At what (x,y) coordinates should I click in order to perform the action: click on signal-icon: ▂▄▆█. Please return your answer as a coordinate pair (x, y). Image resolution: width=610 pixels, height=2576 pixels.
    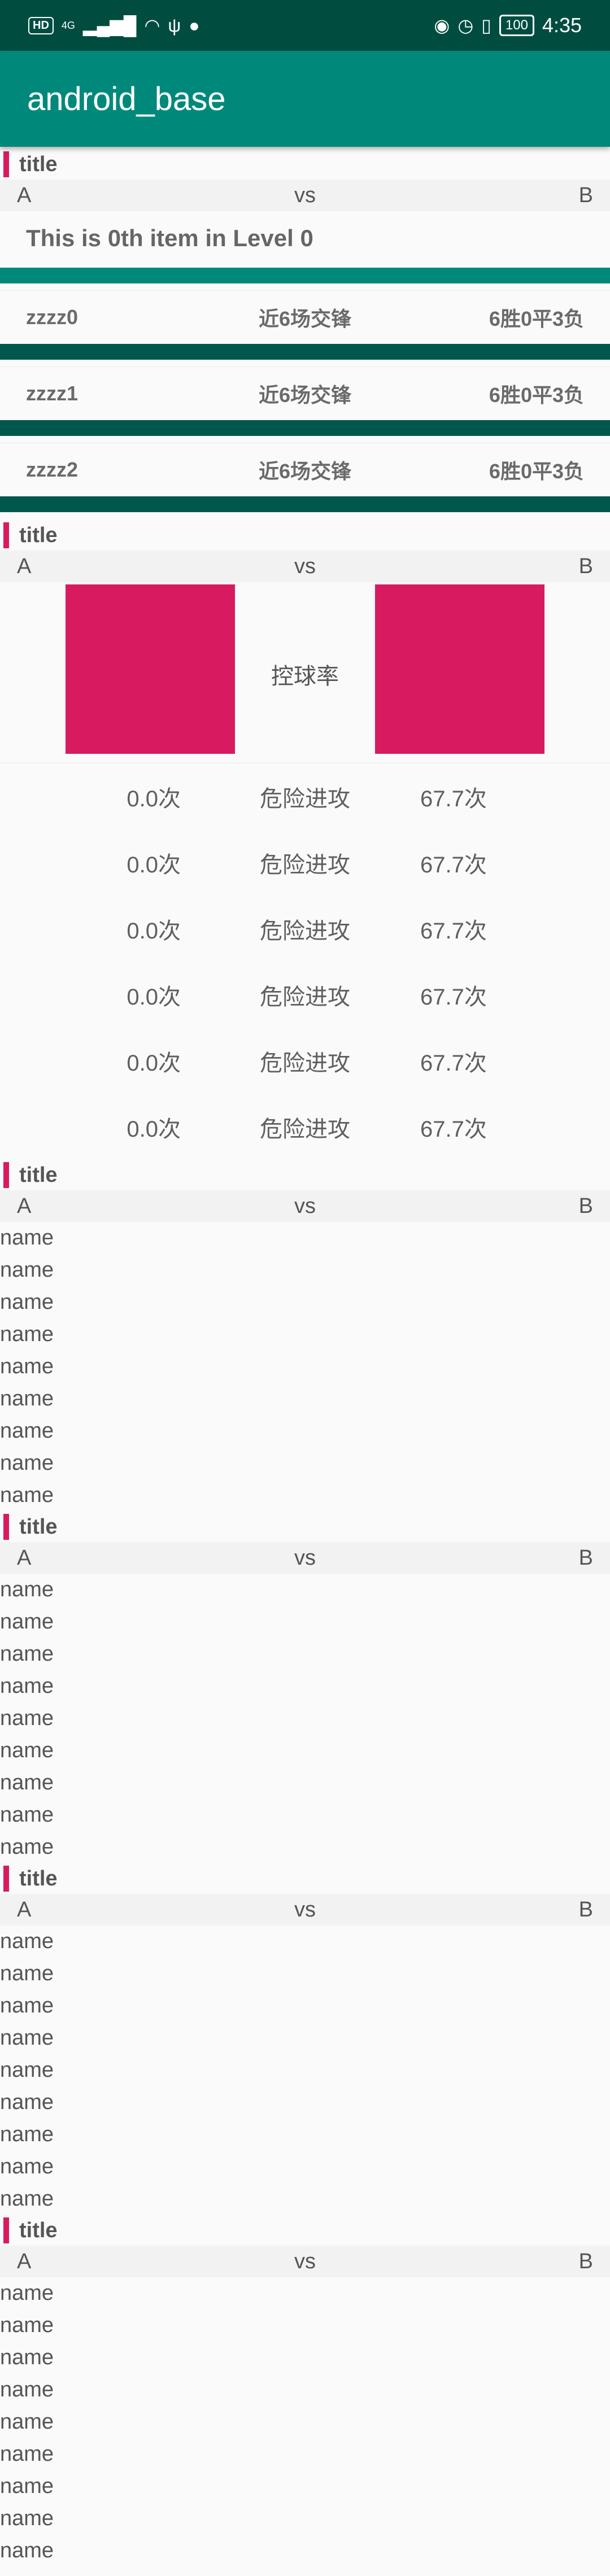
    Looking at the image, I should click on (109, 25).